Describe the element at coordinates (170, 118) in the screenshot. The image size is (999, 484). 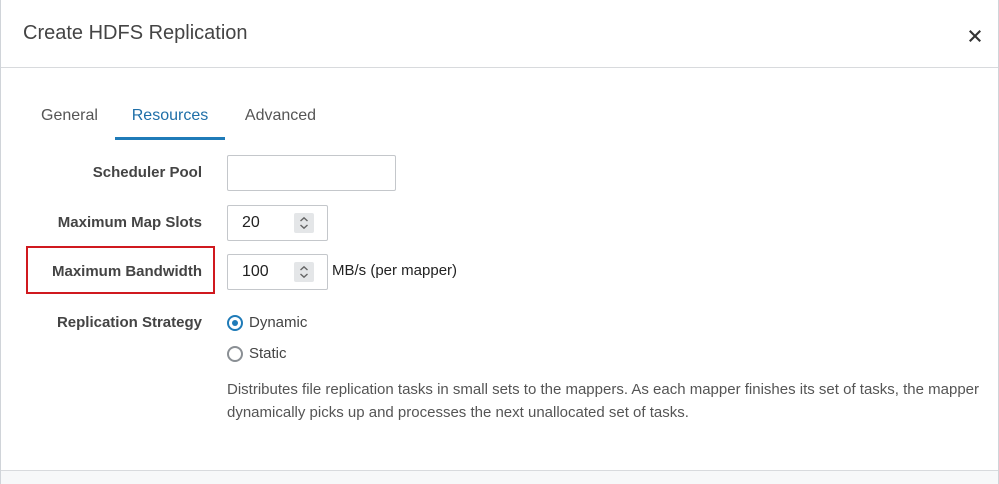
I see `tab-resources: Resources` at that location.